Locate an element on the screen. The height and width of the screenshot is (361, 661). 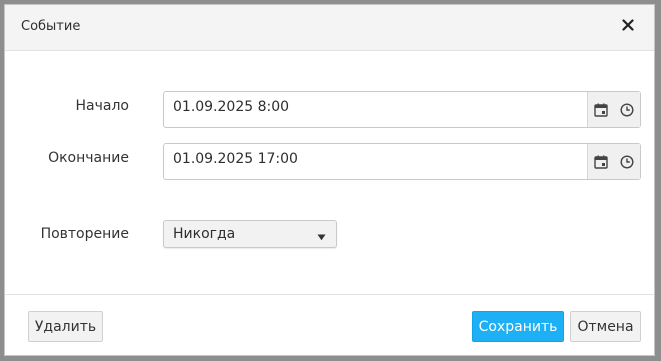
end-datetime-value: 01.09.2025 17:00 is located at coordinates (235, 159).